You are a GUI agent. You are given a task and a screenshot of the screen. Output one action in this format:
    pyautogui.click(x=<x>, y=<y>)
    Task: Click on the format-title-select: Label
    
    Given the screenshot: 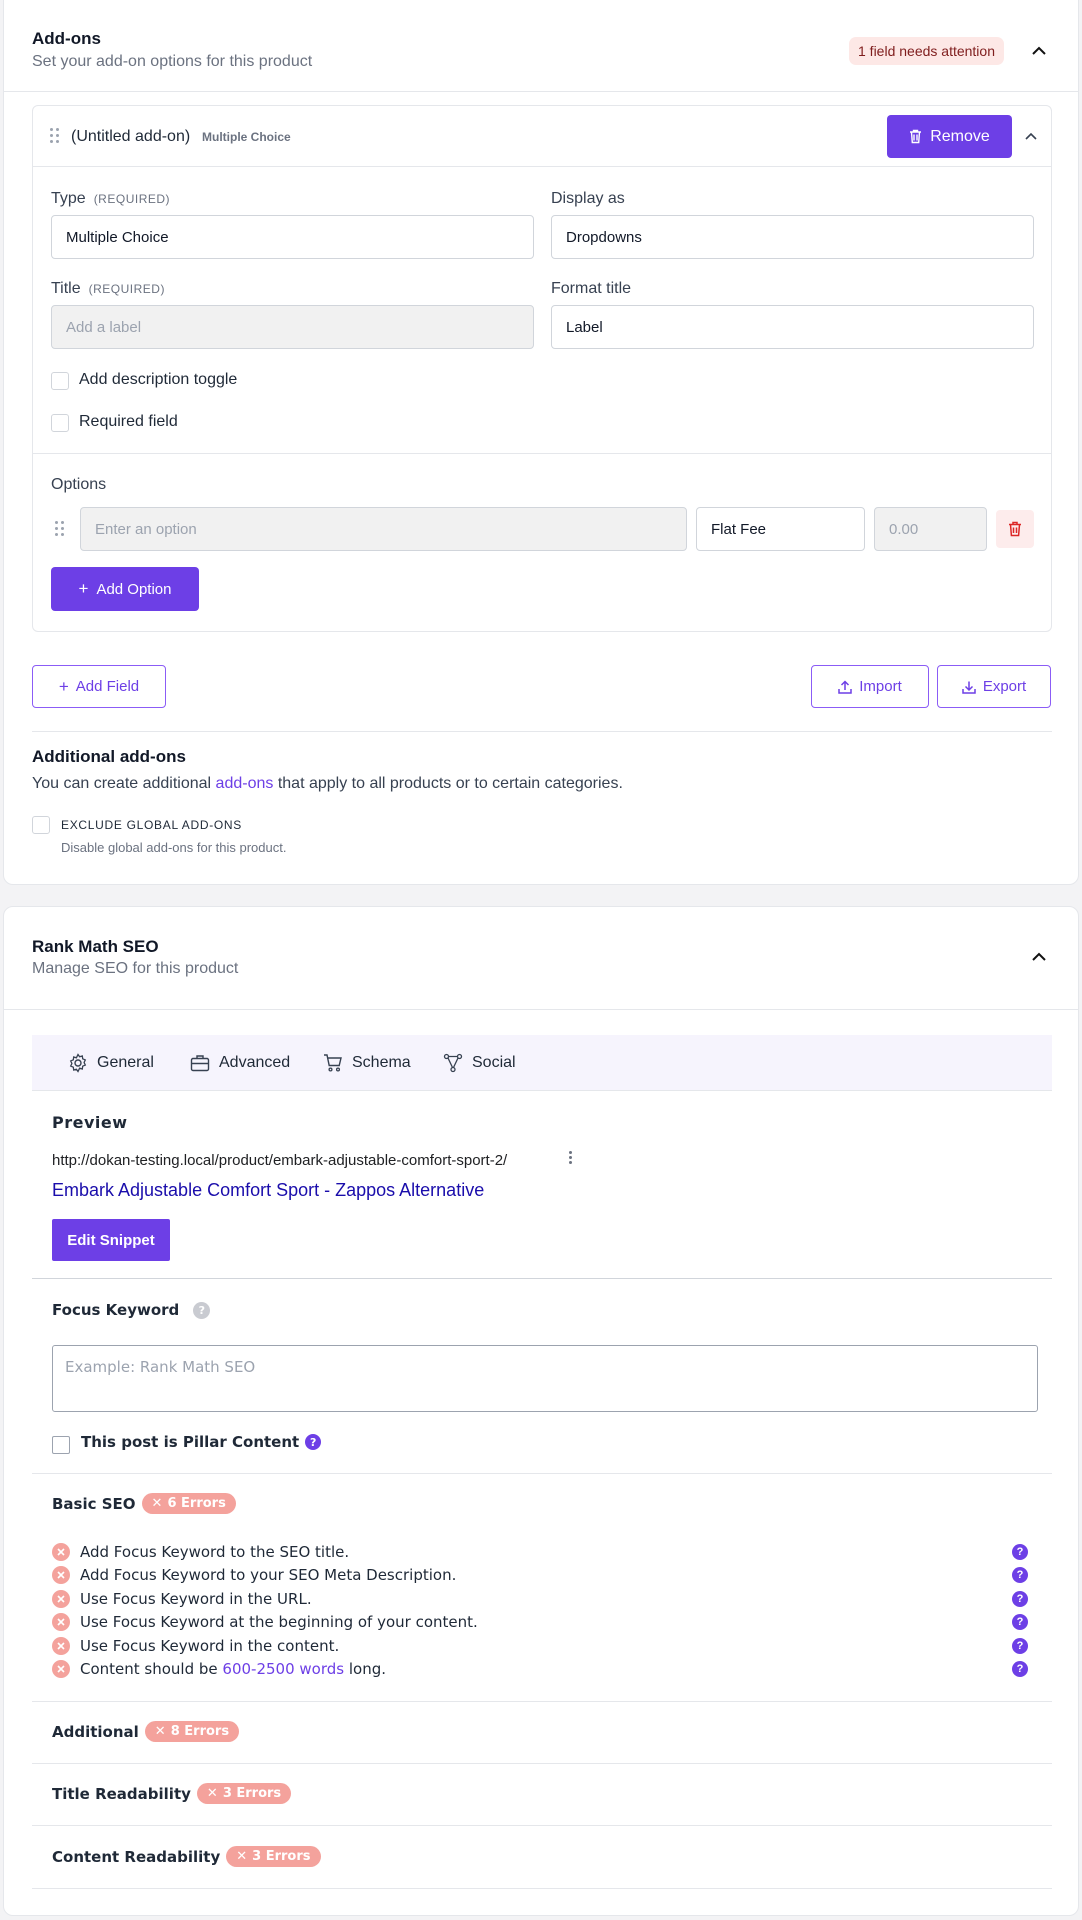 What is the action you would take?
    pyautogui.click(x=792, y=327)
    